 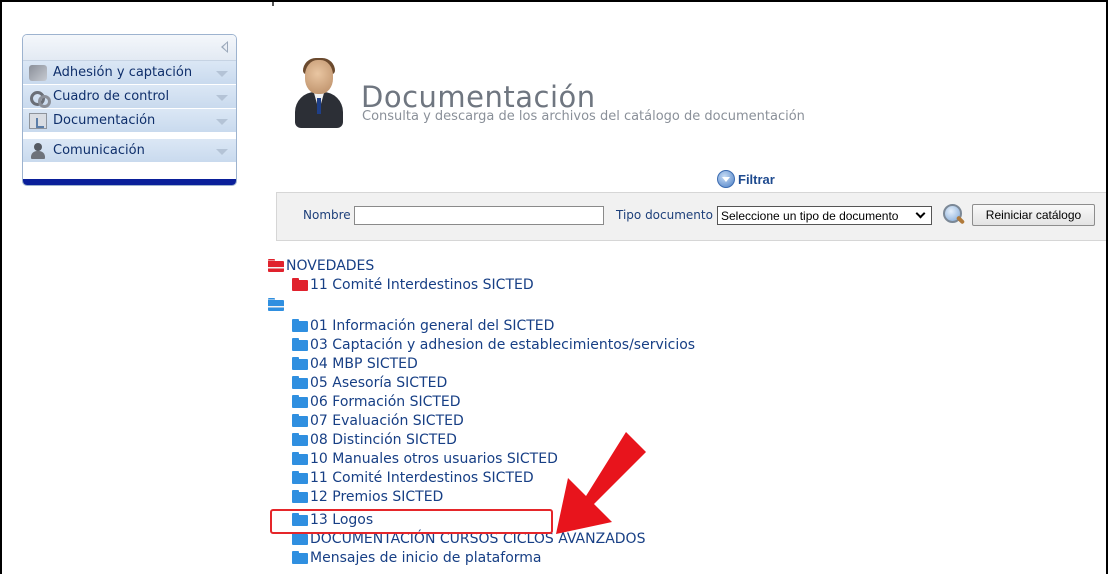 I want to click on filter-toggle: Filtrar, so click(x=746, y=179).